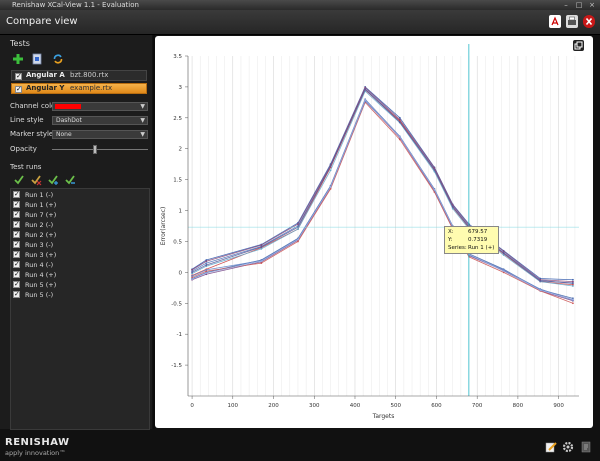 This screenshot has height=461, width=600. Describe the element at coordinates (53, 180) in the screenshot. I see `add-runs-icon` at that location.